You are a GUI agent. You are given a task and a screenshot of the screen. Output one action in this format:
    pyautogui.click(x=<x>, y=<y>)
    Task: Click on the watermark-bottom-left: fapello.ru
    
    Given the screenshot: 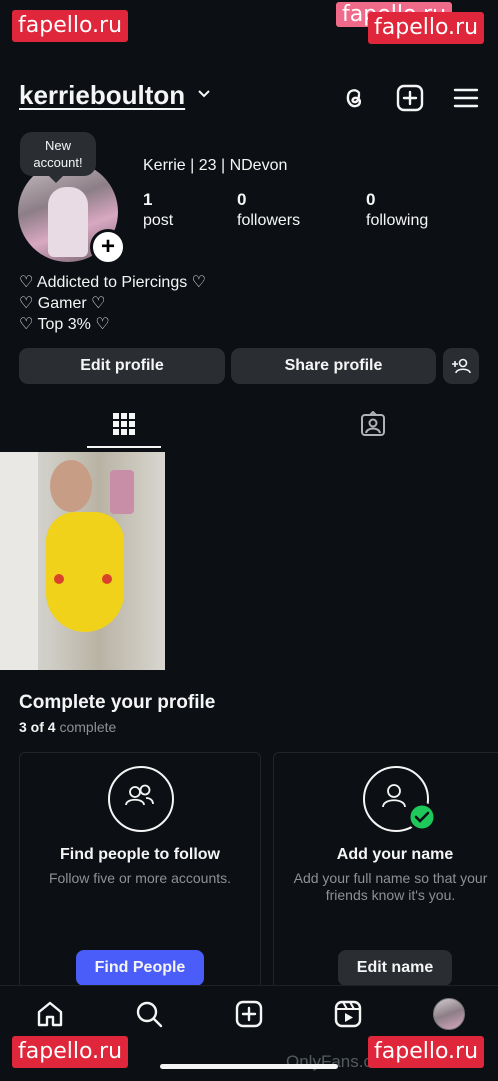 What is the action you would take?
    pyautogui.click(x=70, y=1052)
    